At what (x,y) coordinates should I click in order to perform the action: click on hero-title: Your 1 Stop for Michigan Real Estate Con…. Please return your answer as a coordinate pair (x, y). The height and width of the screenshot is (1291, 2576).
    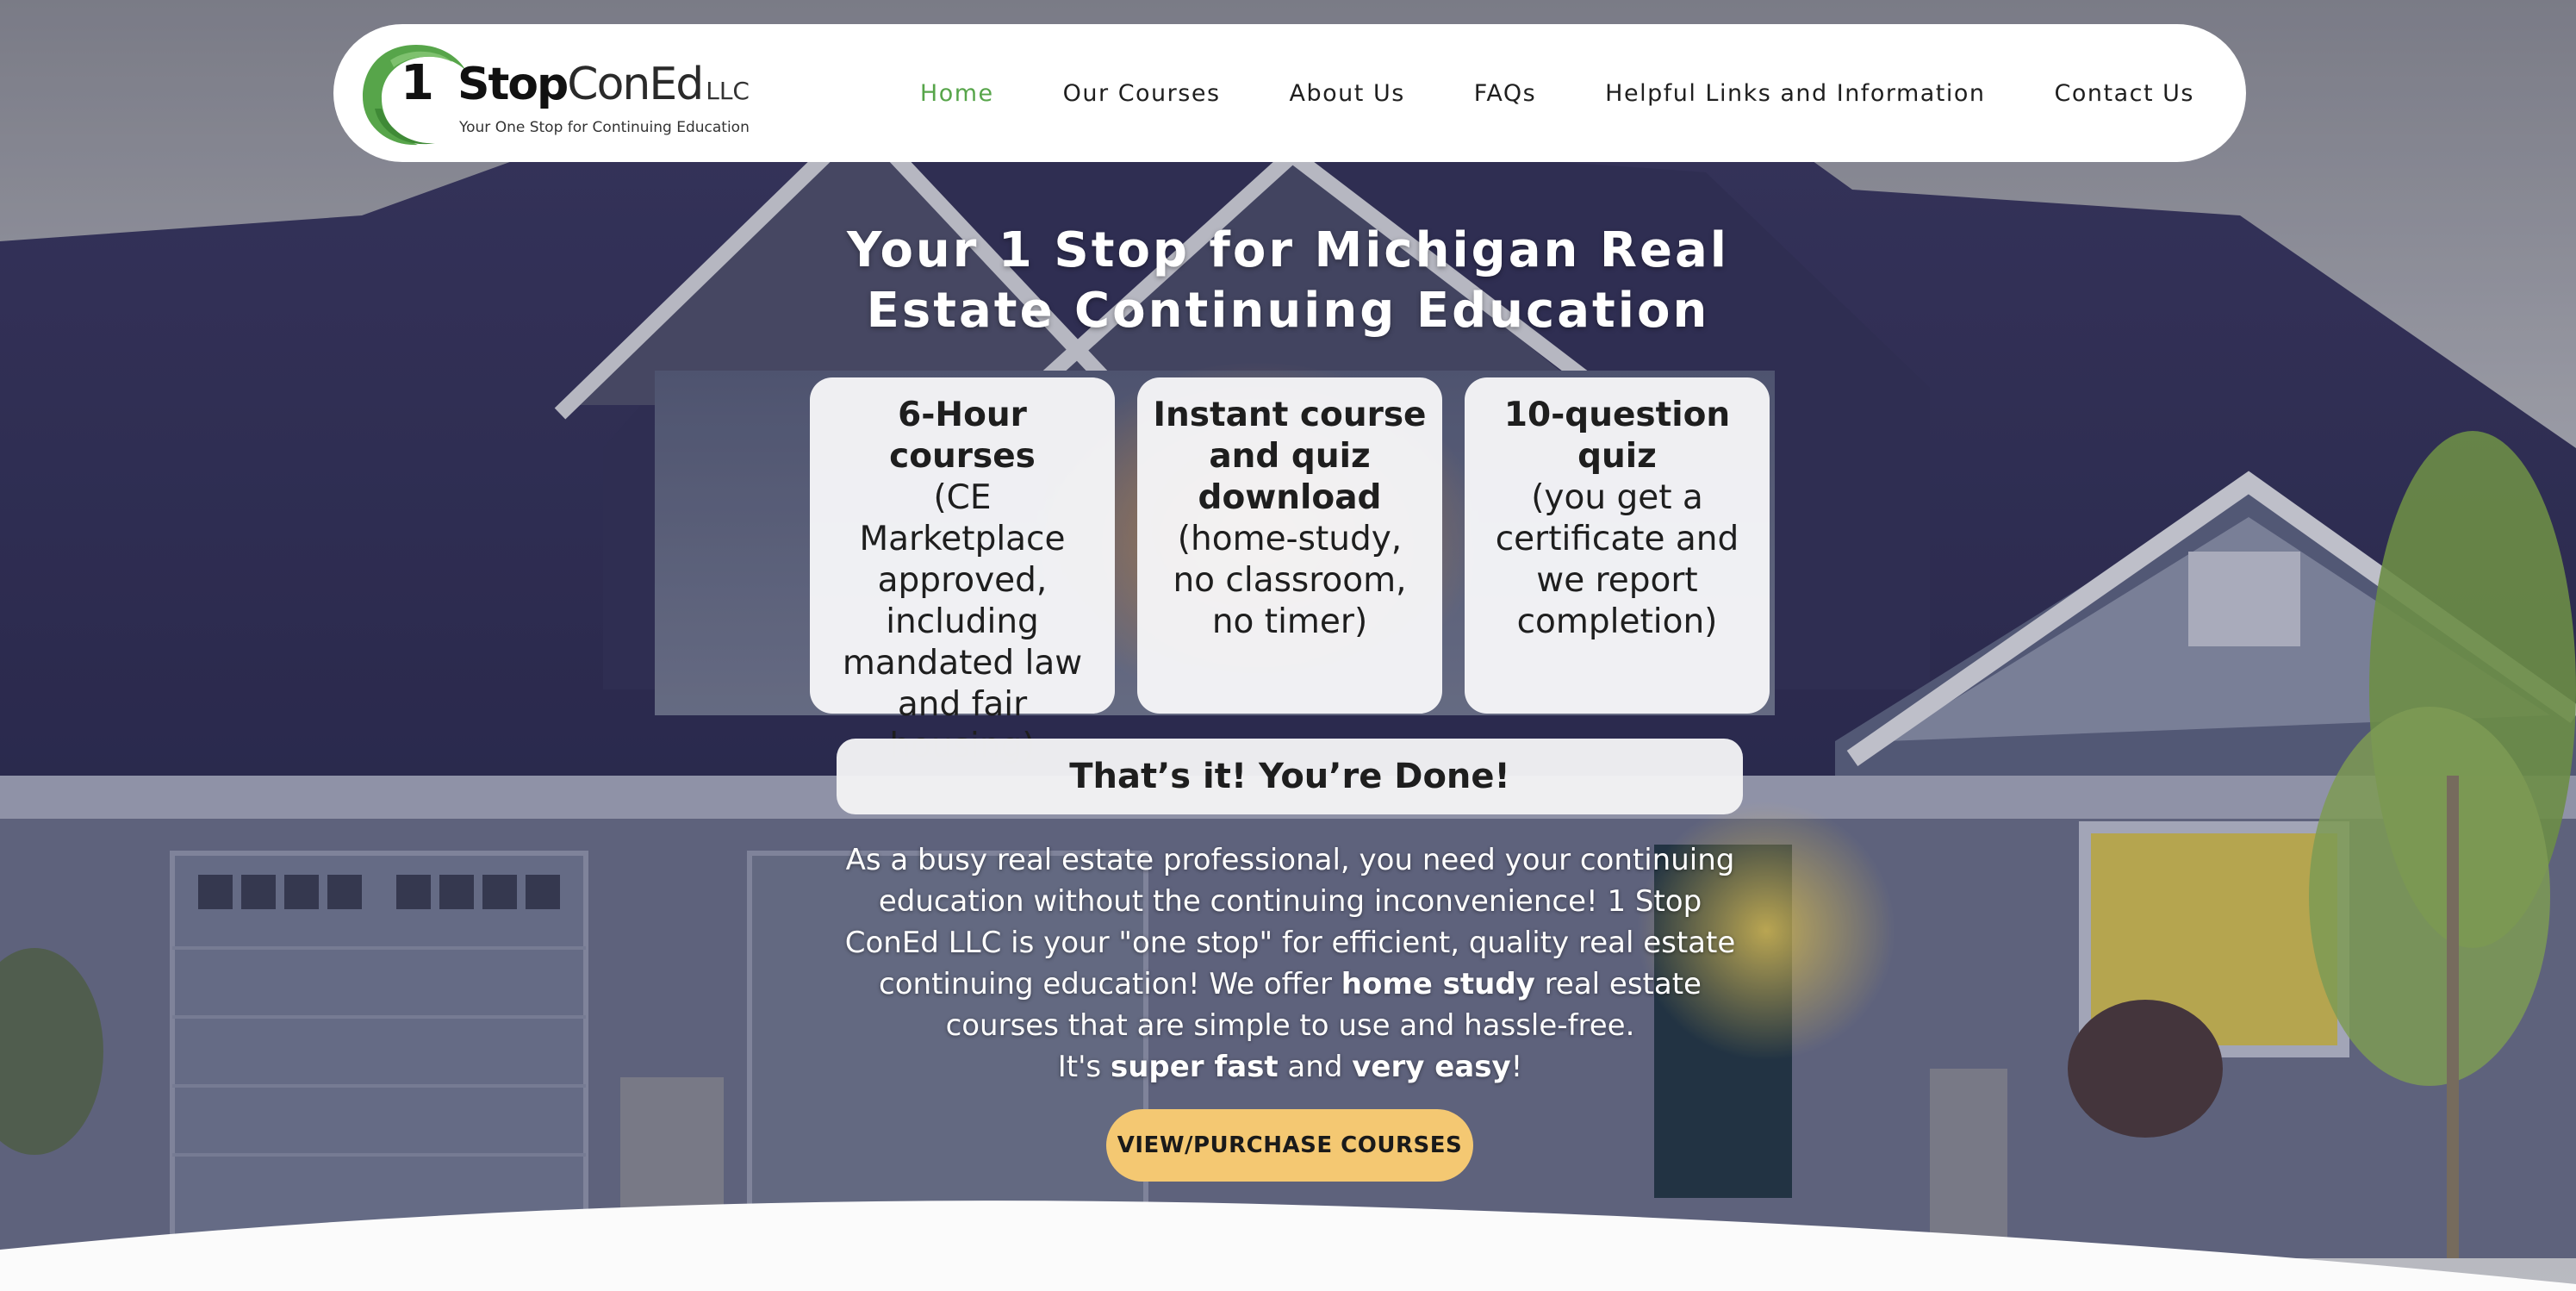
    Looking at the image, I should click on (1288, 281).